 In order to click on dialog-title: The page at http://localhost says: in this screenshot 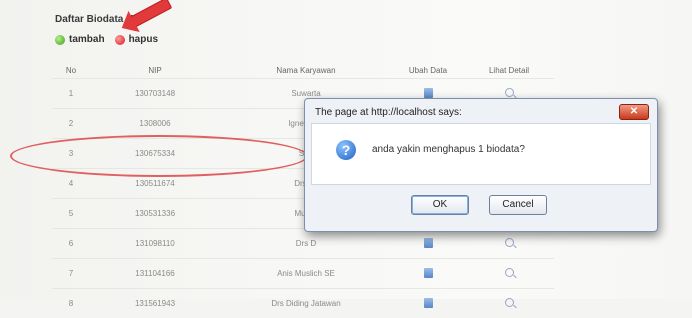, I will do `click(388, 112)`.